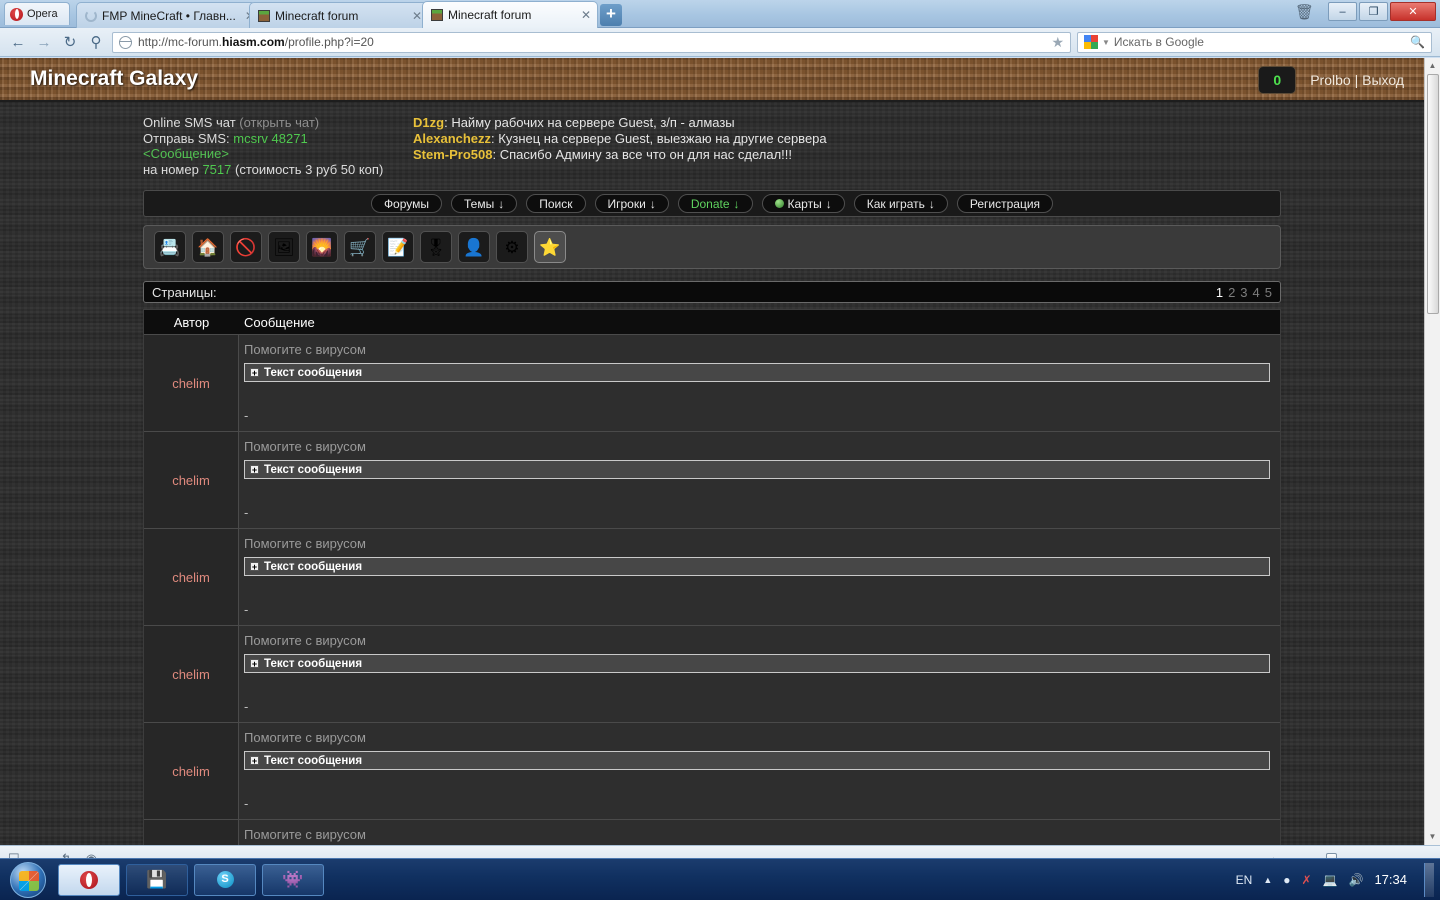  Describe the element at coordinates (279, 122) in the screenshot. I see `open-chat-link: (открыть чат)` at that location.